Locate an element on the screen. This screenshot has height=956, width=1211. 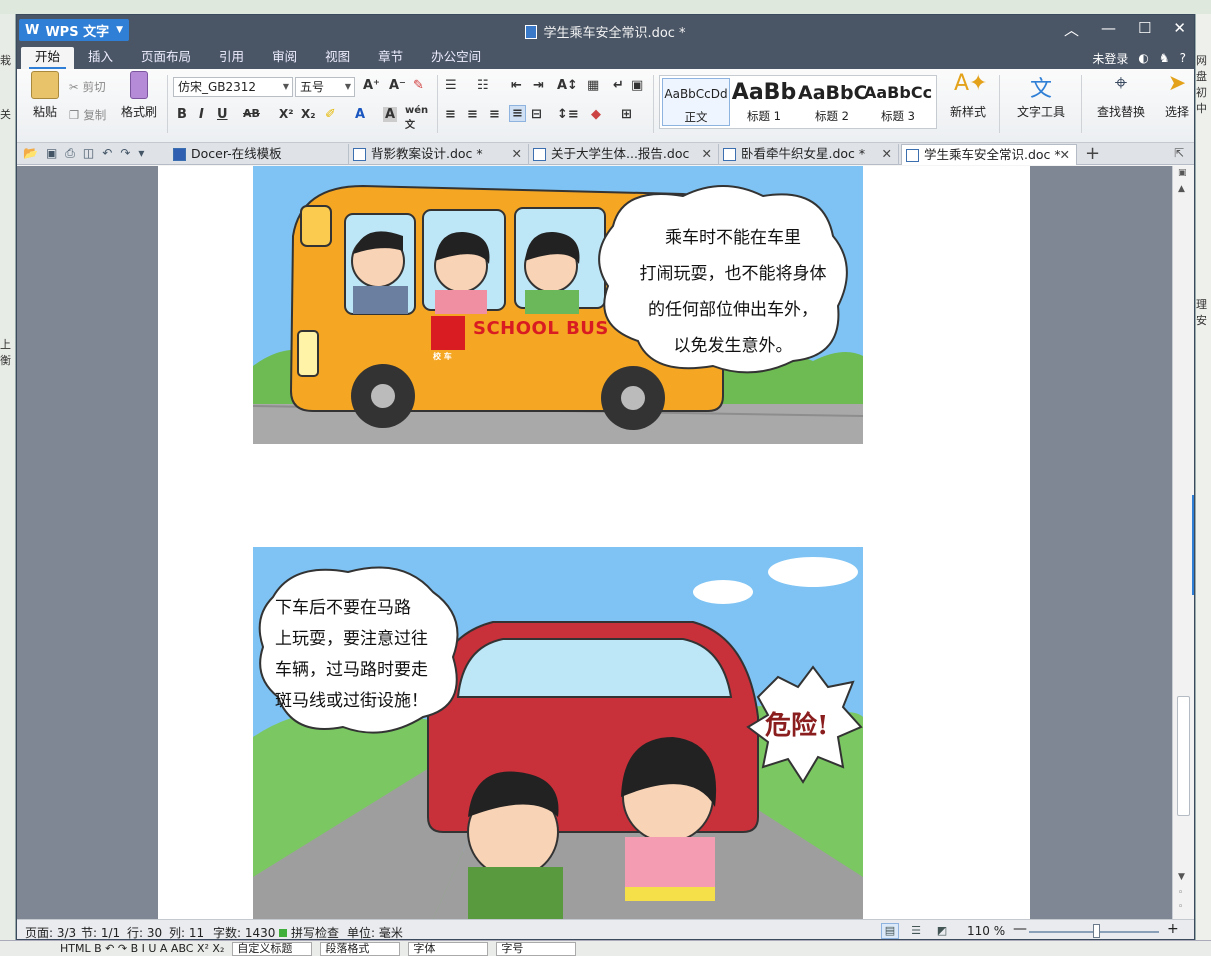
collapse-ribbon-button: ︿ is located at coordinates (1071, 29).